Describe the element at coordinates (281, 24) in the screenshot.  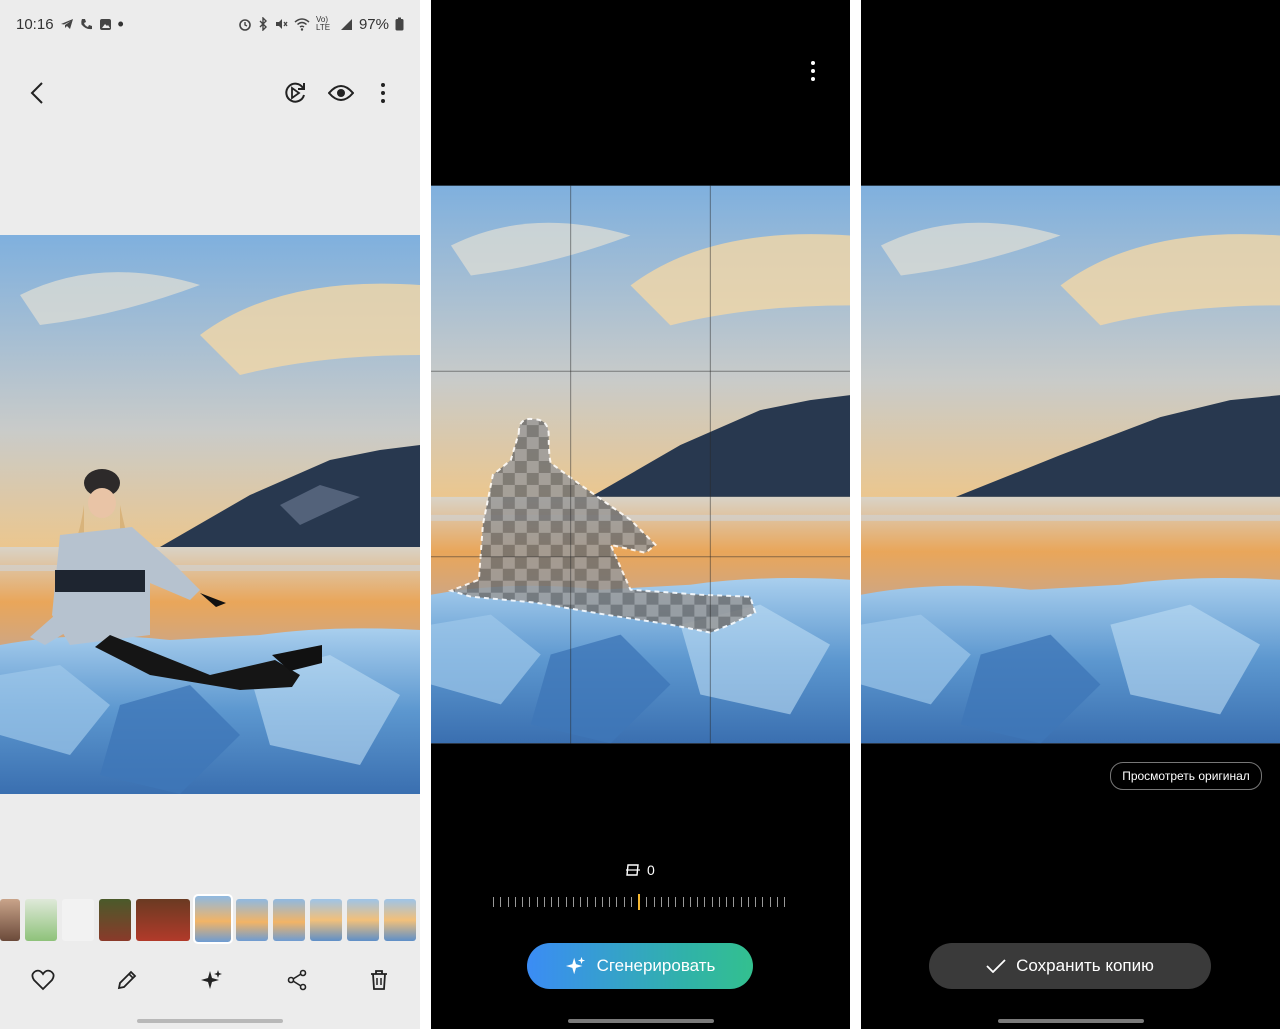
I see `mute-icon` at that location.